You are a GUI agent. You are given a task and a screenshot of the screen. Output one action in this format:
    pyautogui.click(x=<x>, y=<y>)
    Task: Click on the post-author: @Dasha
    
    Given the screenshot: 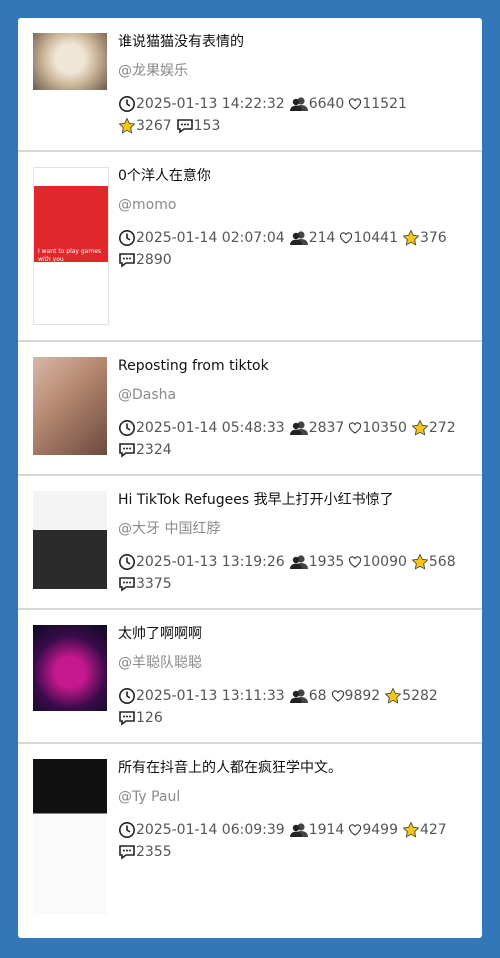 What is the action you would take?
    pyautogui.click(x=292, y=395)
    